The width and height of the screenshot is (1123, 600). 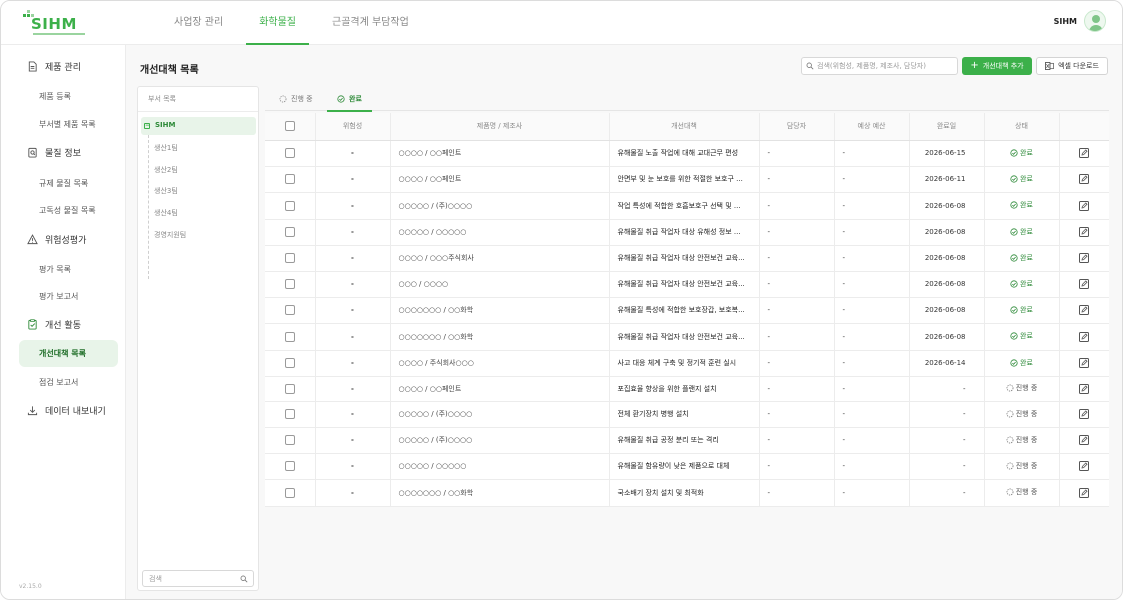 I want to click on dept-item: 생산4팀, so click(x=166, y=213).